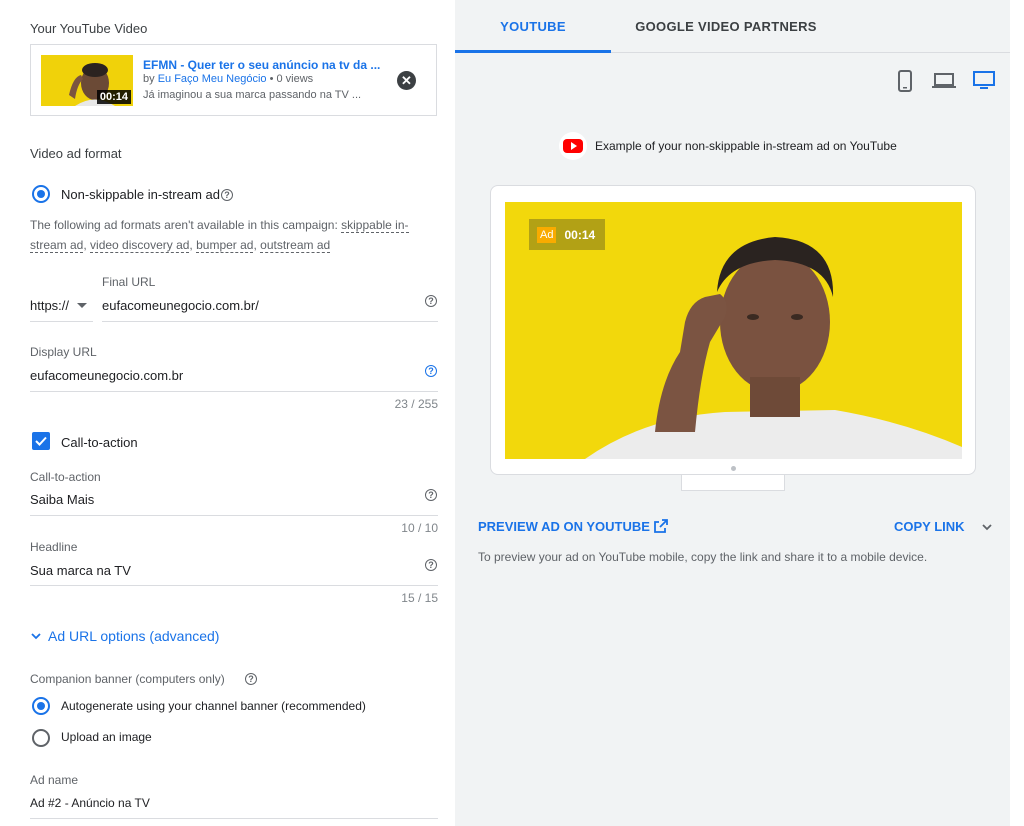  I want to click on mobile-icon, so click(905, 81).